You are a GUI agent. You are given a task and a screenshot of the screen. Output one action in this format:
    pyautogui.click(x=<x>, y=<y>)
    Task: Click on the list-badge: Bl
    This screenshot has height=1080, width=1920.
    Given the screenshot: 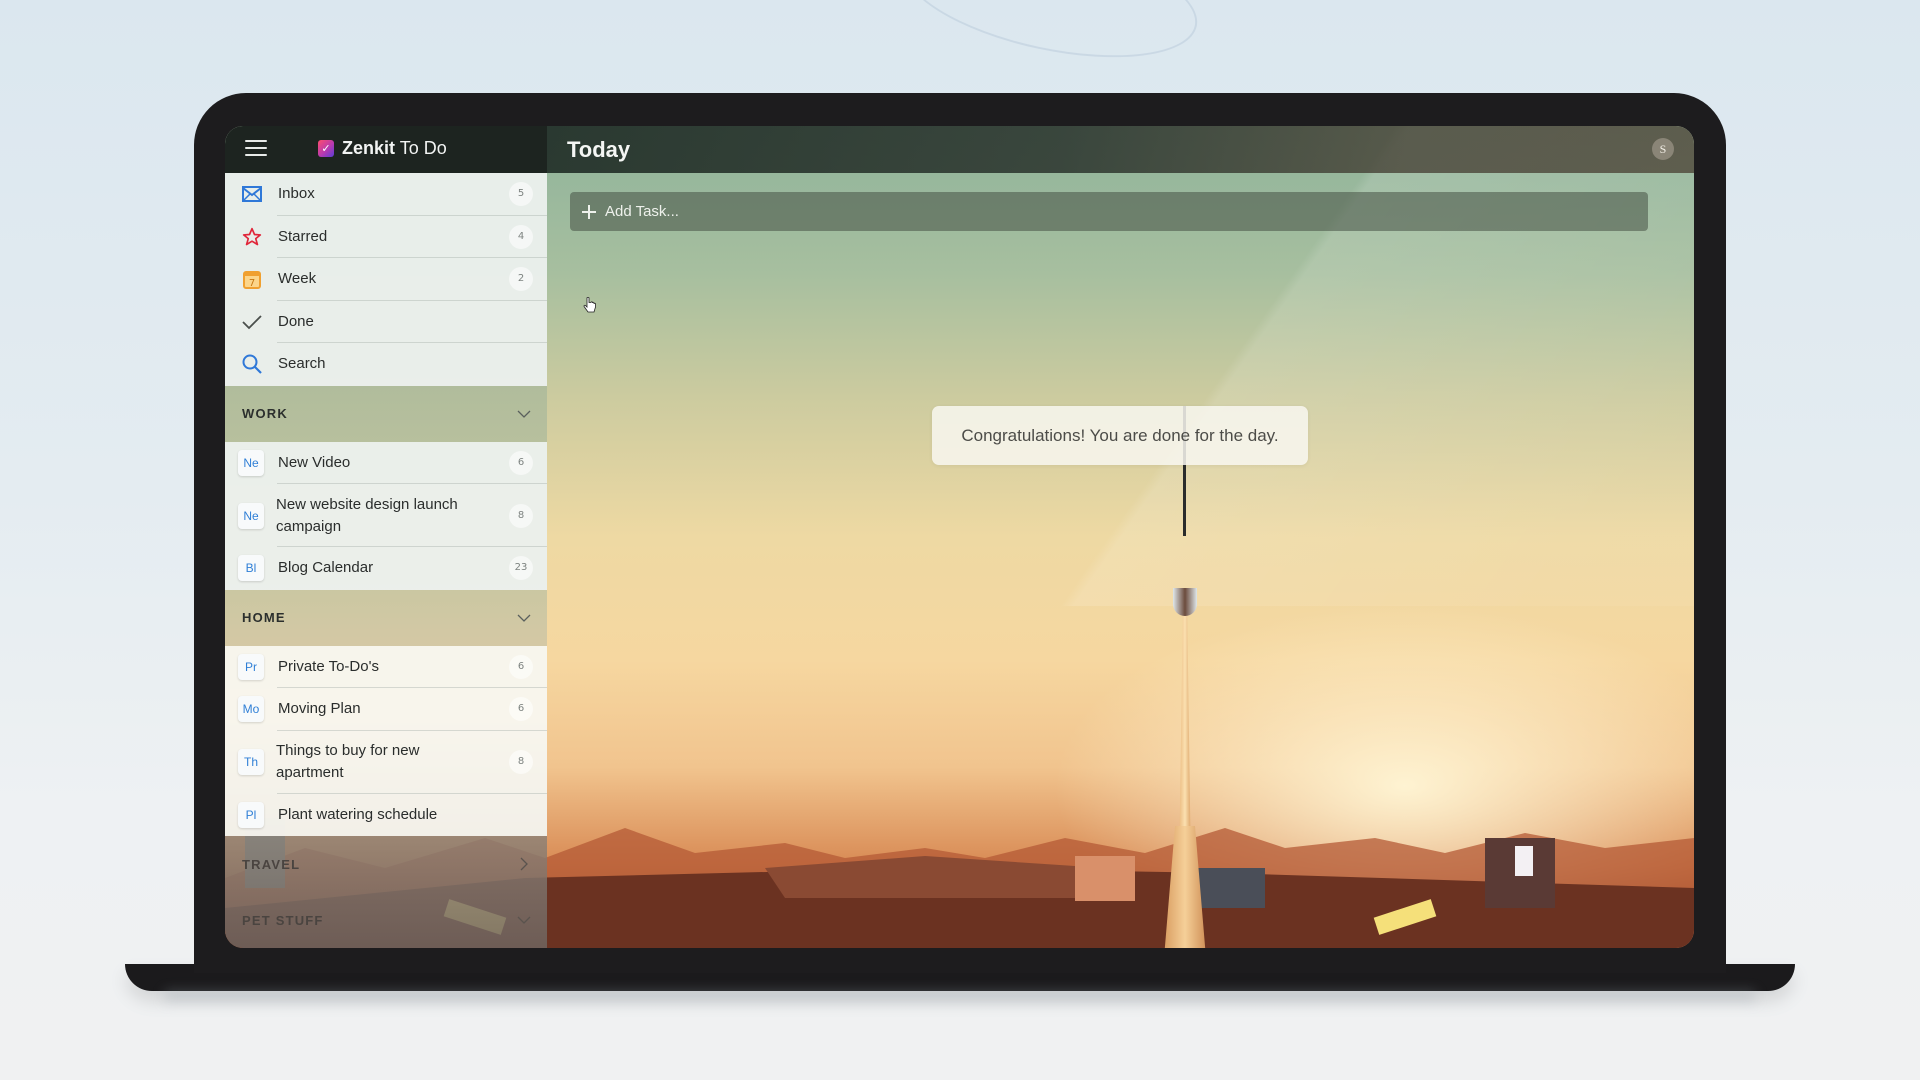 What is the action you would take?
    pyautogui.click(x=251, y=568)
    